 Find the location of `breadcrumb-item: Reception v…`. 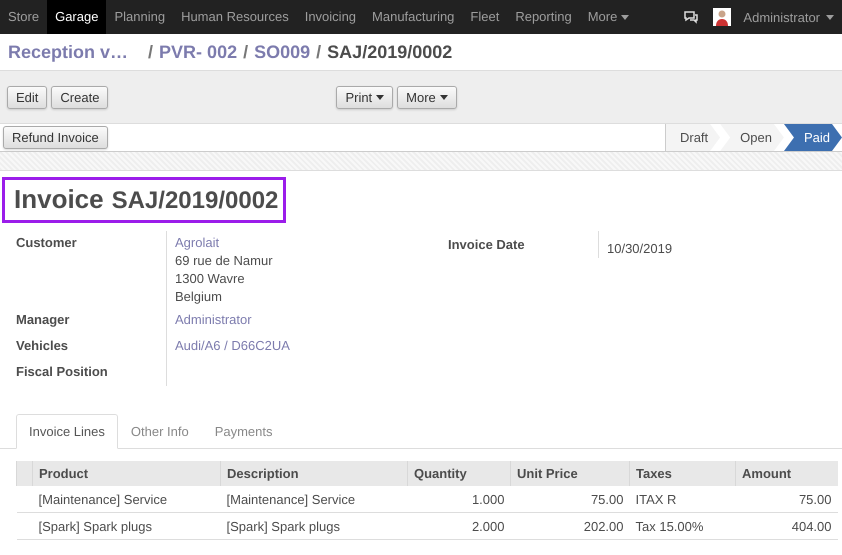

breadcrumb-item: Reception v… is located at coordinates (68, 52).